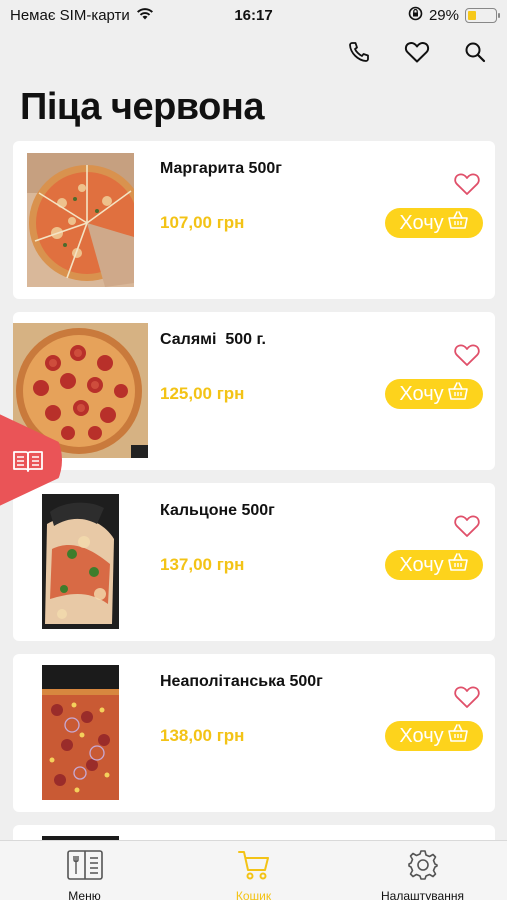 The height and width of the screenshot is (900, 507). Describe the element at coordinates (415, 15) in the screenshot. I see `rotation-lock-icon` at that location.